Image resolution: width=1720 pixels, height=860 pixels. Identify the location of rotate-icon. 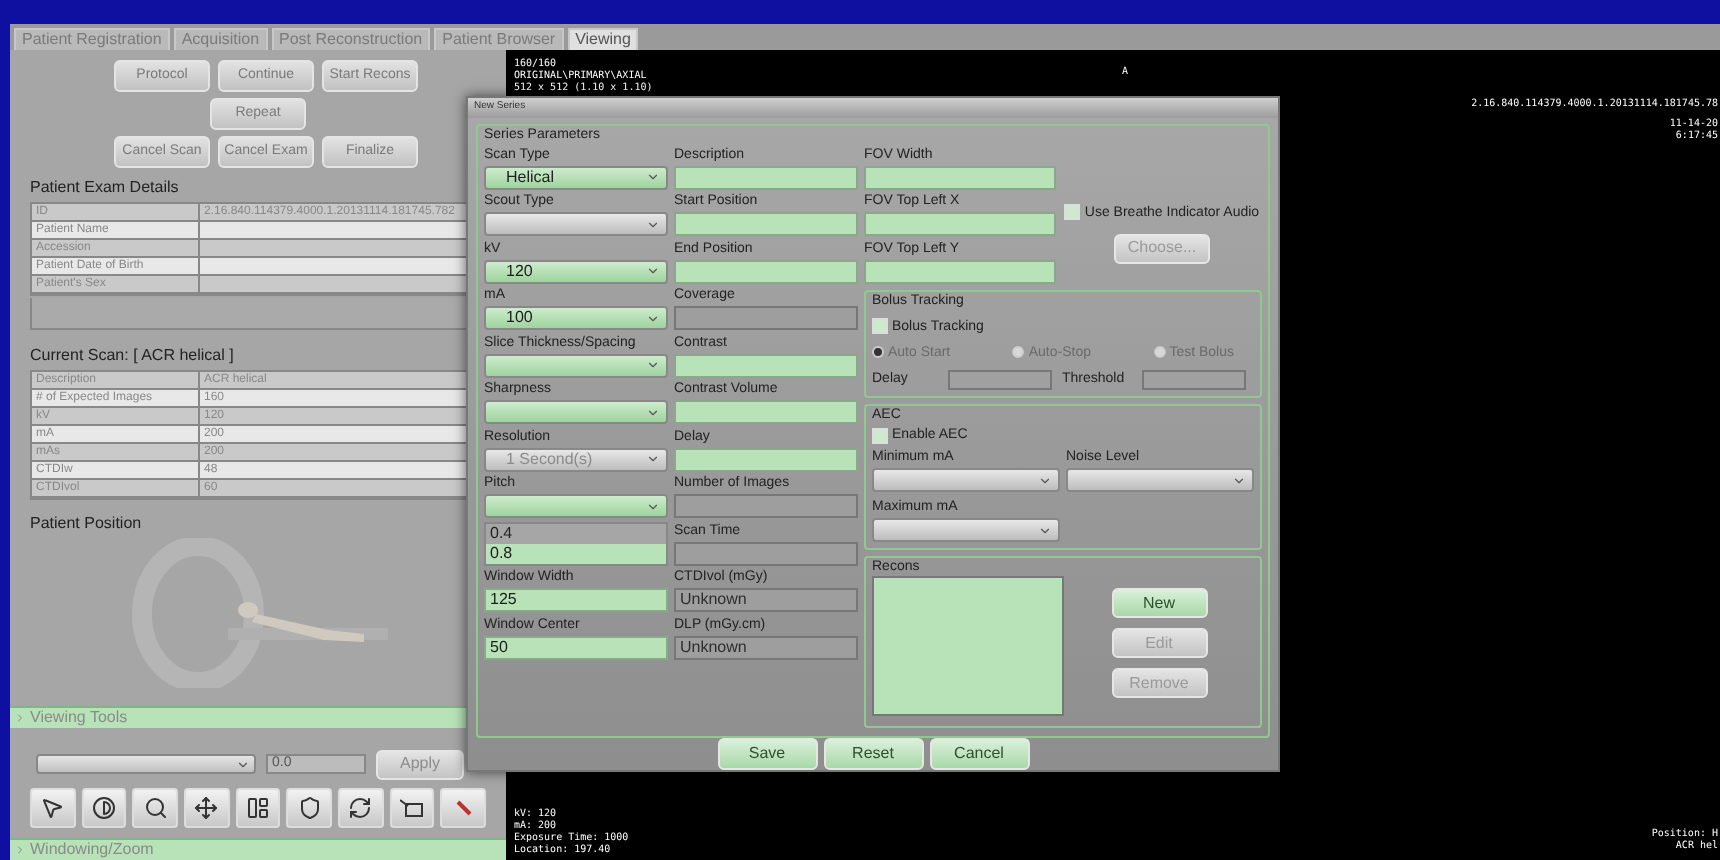
(360, 808).